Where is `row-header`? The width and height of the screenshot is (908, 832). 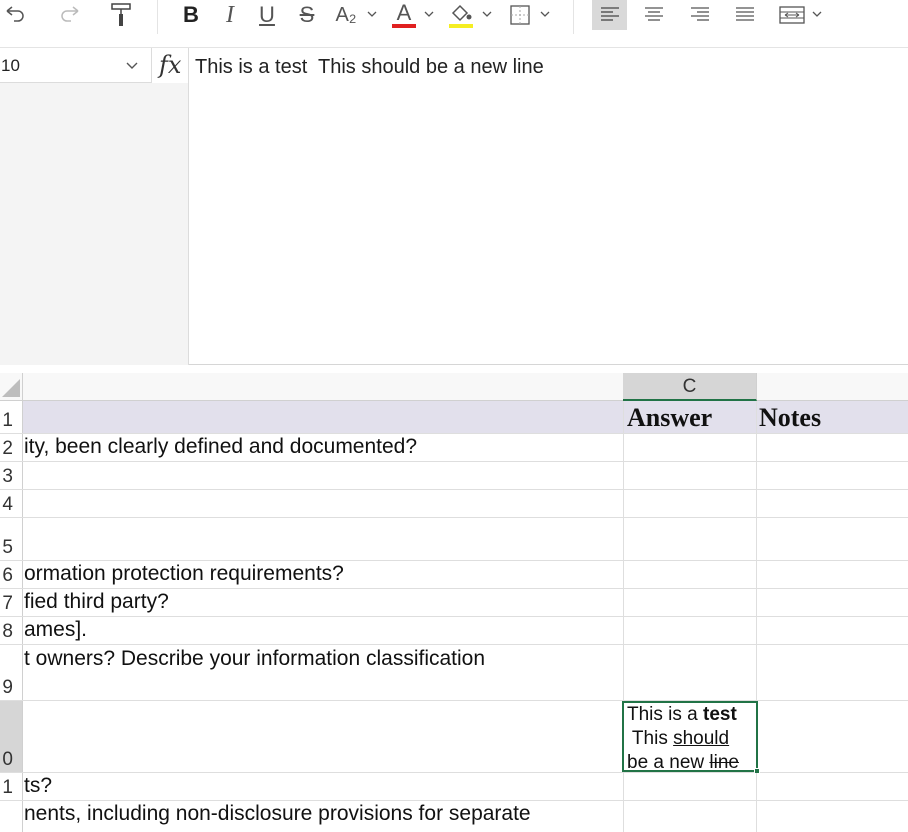 row-header is located at coordinates (11, 816).